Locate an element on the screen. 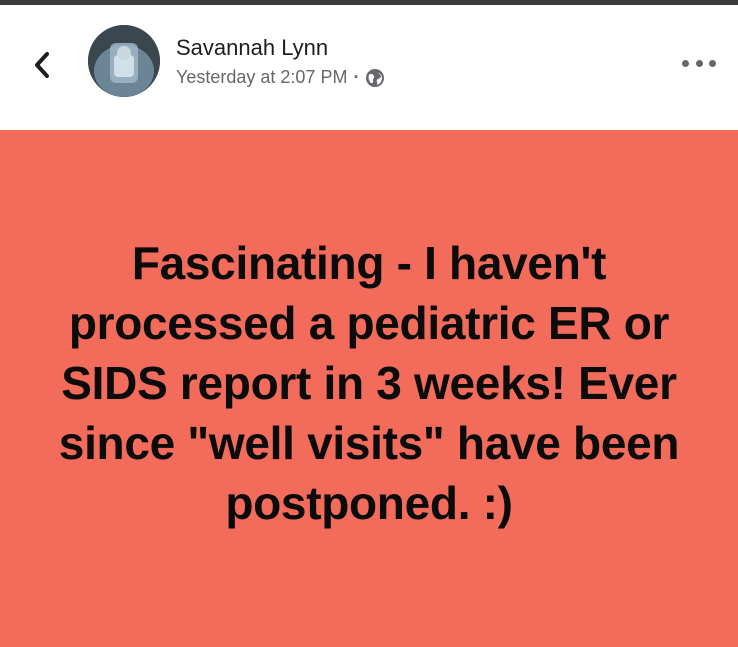 The width and height of the screenshot is (738, 647). avatar is located at coordinates (124, 61).